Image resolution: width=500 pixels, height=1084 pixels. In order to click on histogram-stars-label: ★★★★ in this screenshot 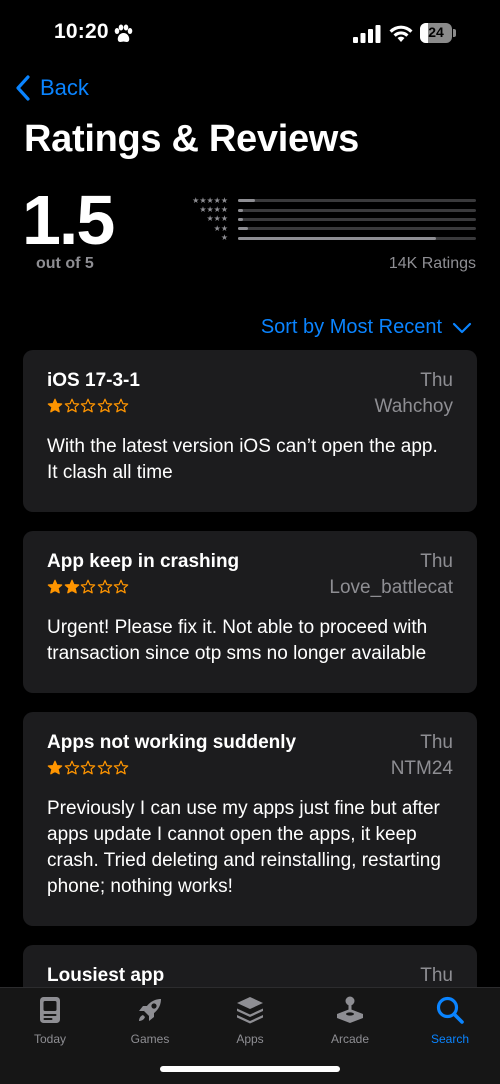, I will do `click(213, 210)`.